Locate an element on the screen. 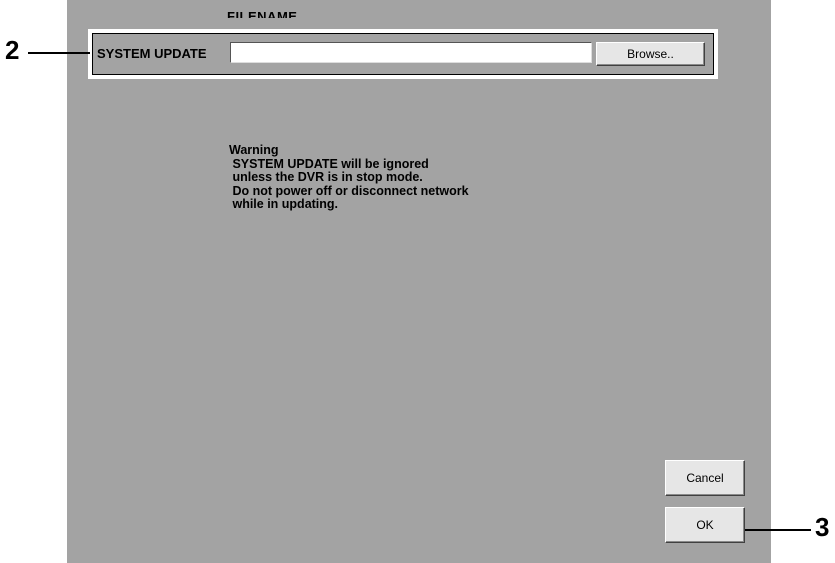  warning-line: while in updating. is located at coordinates (284, 204).